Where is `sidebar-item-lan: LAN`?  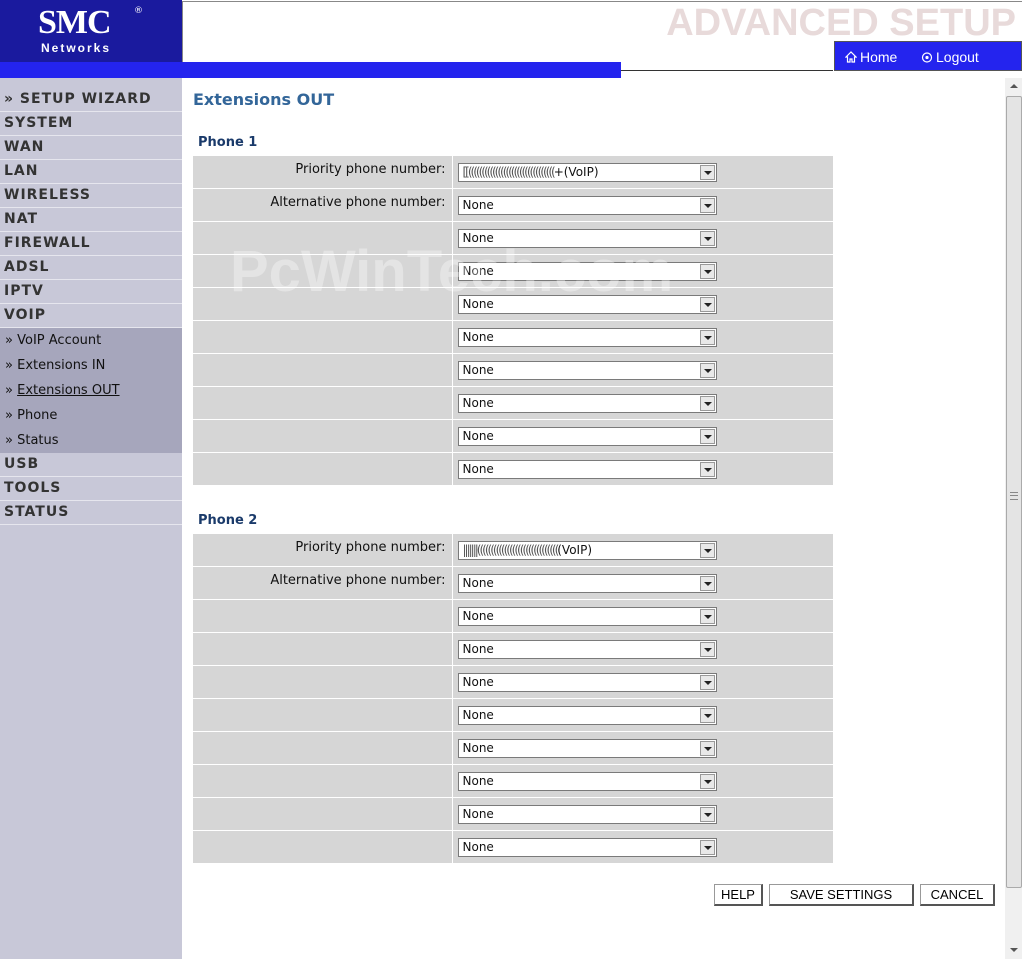
sidebar-item-lan: LAN is located at coordinates (91, 172).